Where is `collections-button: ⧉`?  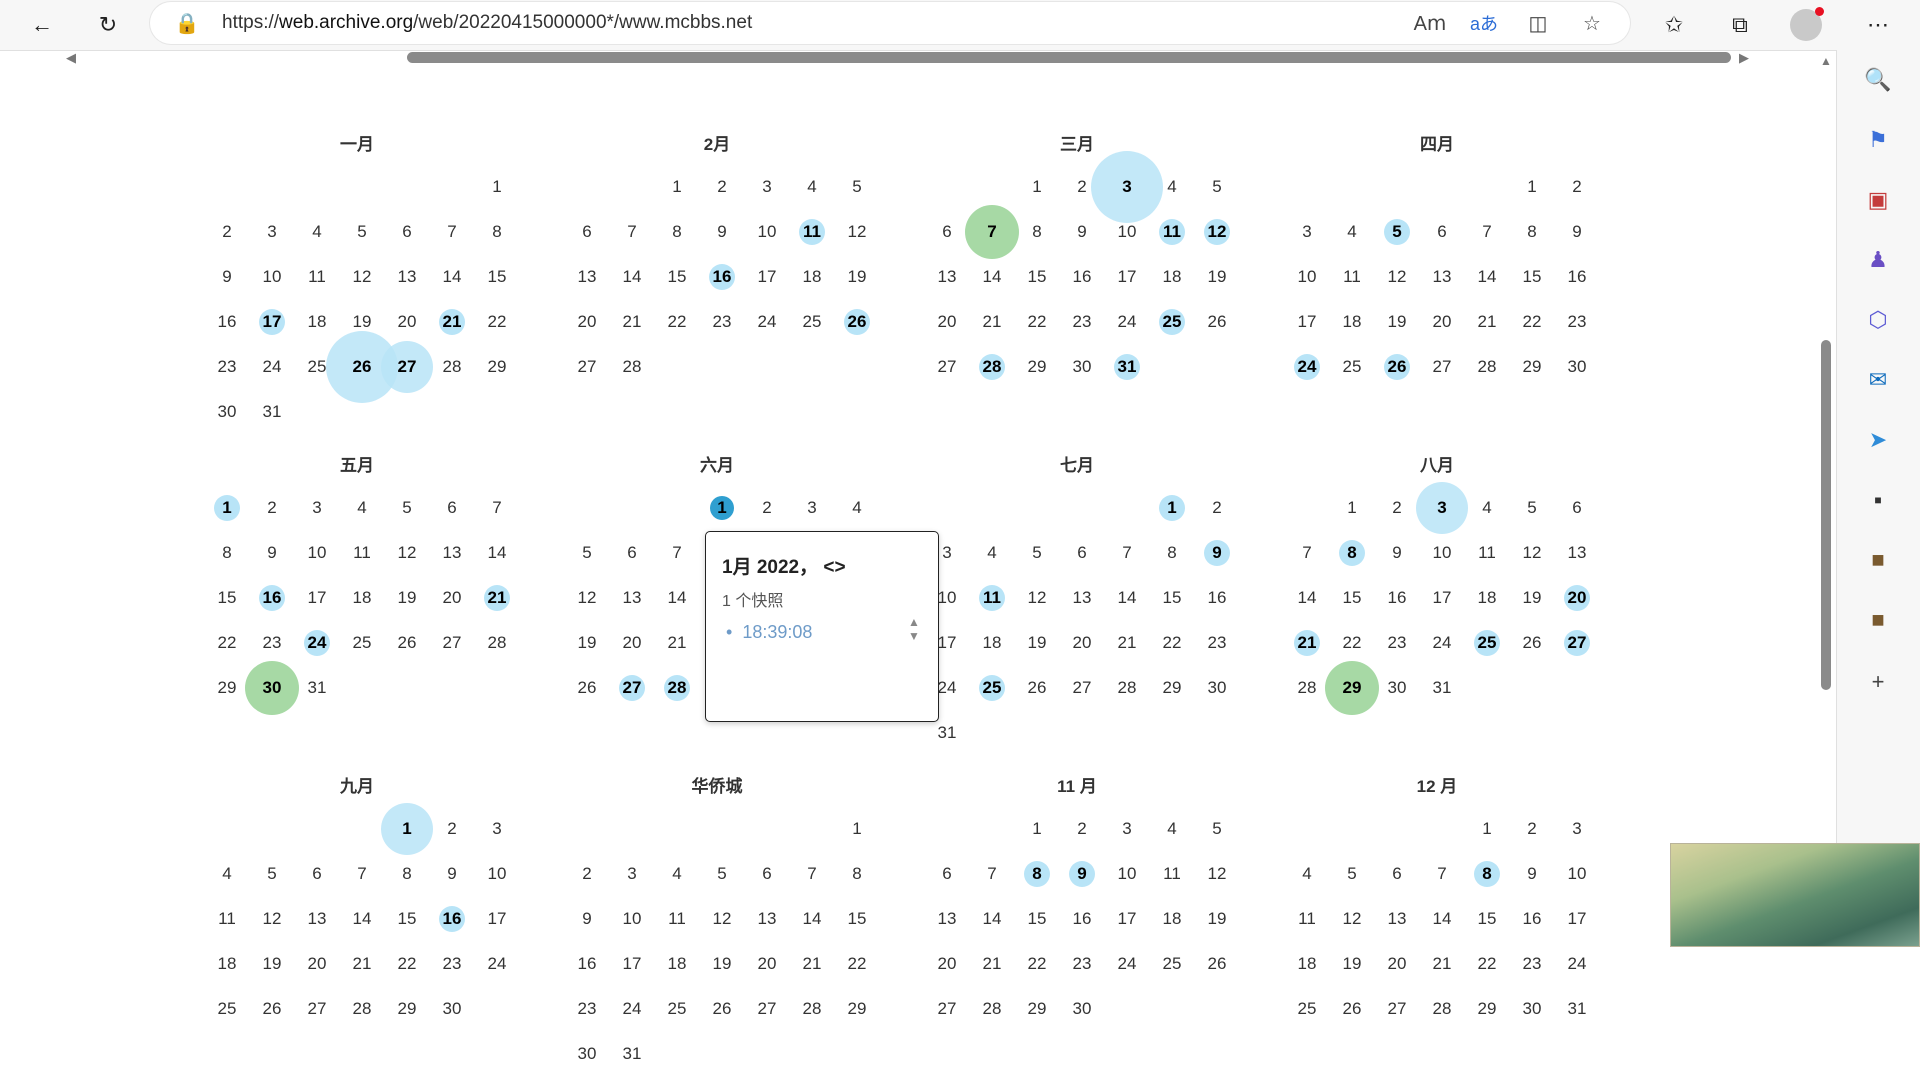
collections-button: ⧉ is located at coordinates (1740, 25).